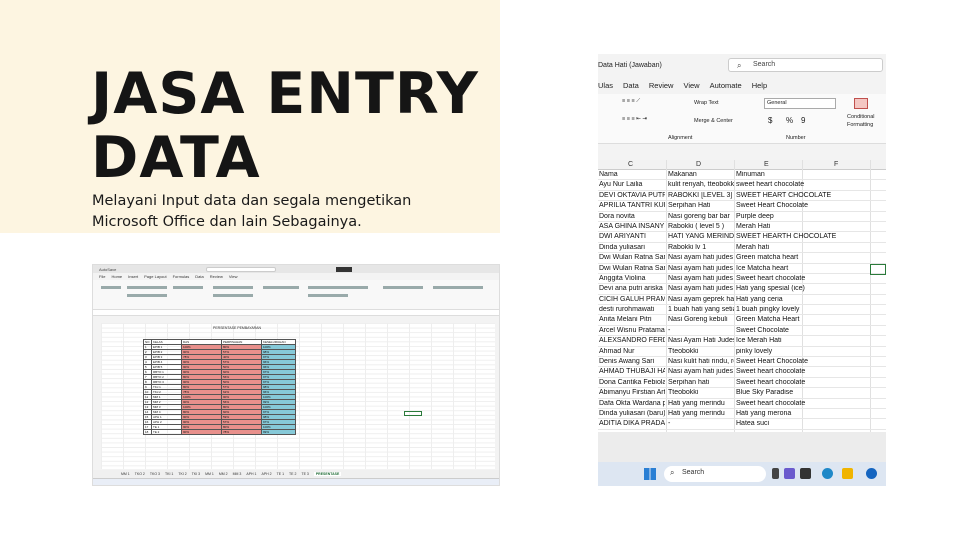  I want to click on table-cell: SWEET HEART CHOCOLATE, so click(811, 195).